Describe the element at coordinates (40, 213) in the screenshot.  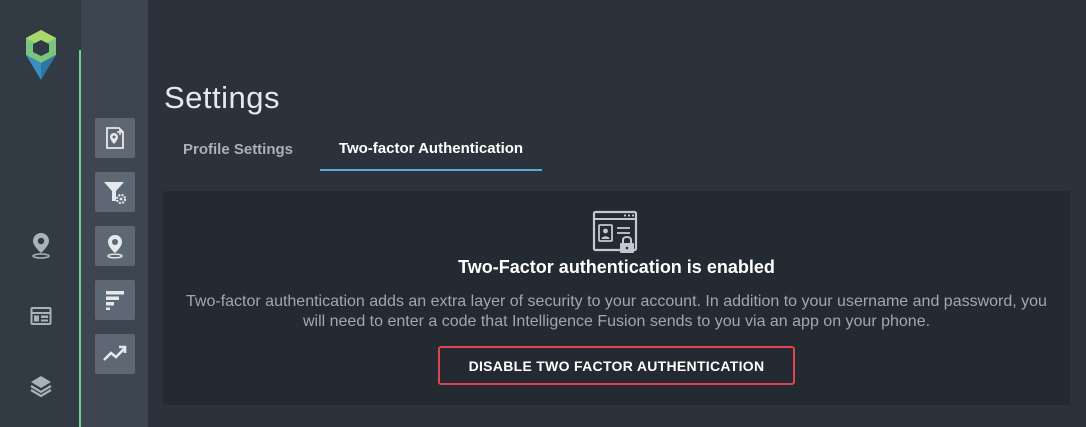
I see `nav-rail` at that location.